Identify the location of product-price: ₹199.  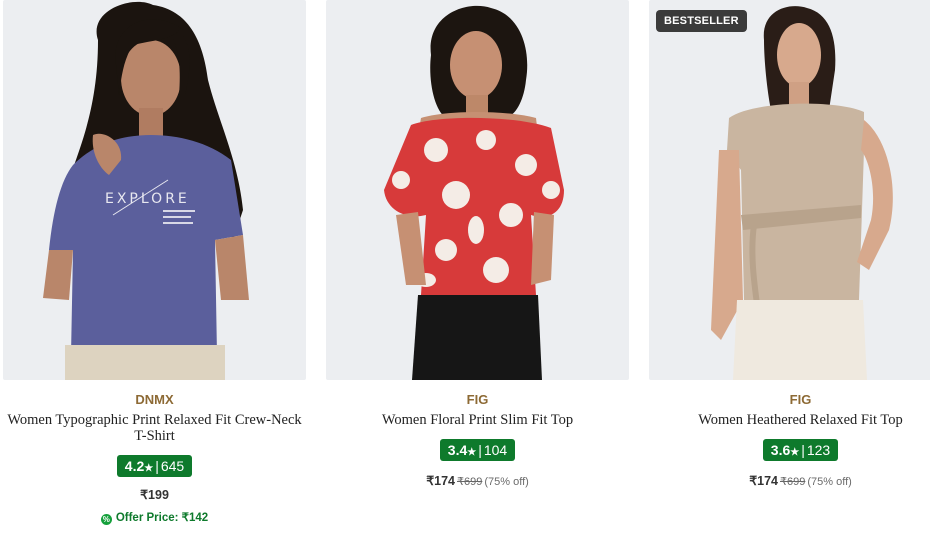
(154, 495).